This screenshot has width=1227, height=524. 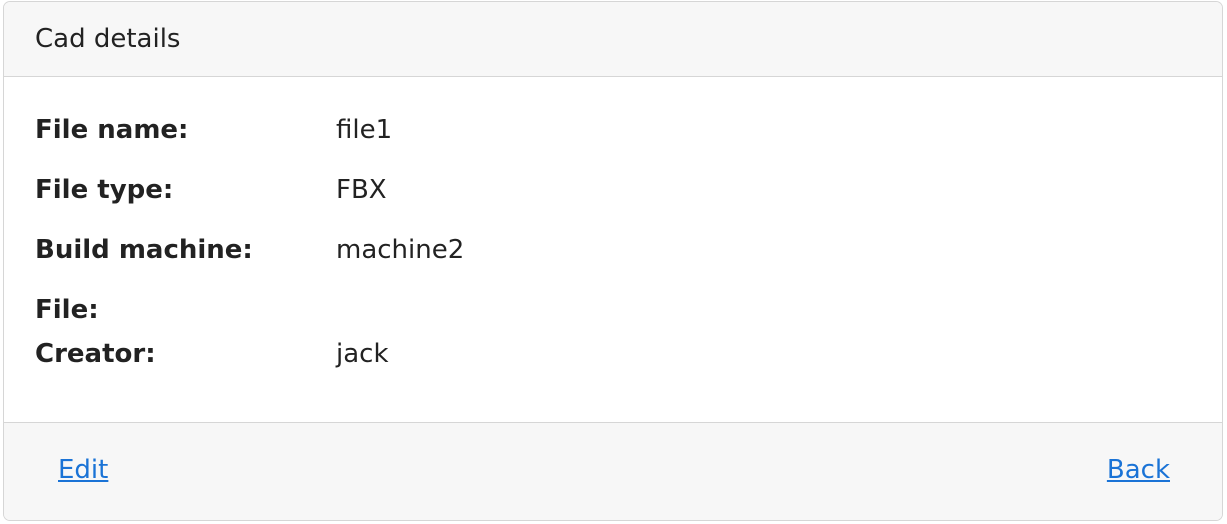 I want to click on card-header: Cad details, so click(x=613, y=39).